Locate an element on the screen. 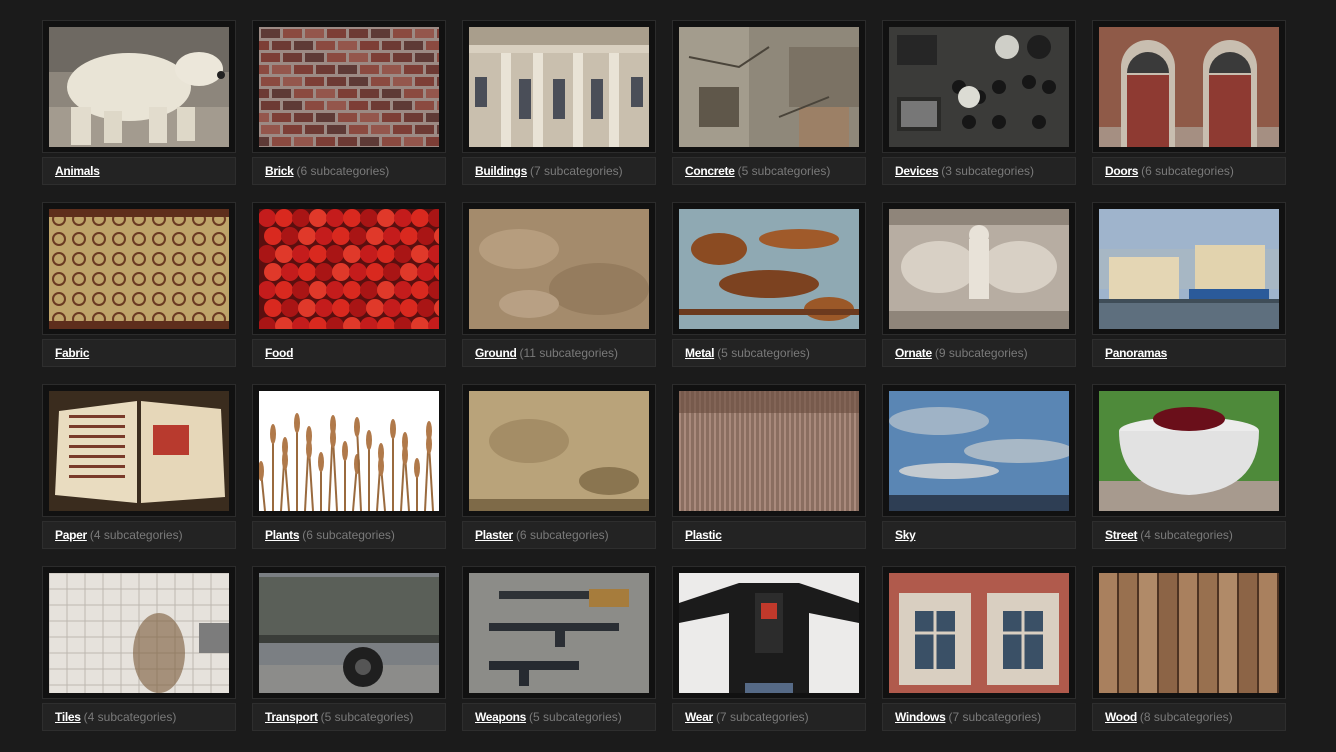  category-card-paper: Paper (4 subcategories) is located at coordinates (139, 466).